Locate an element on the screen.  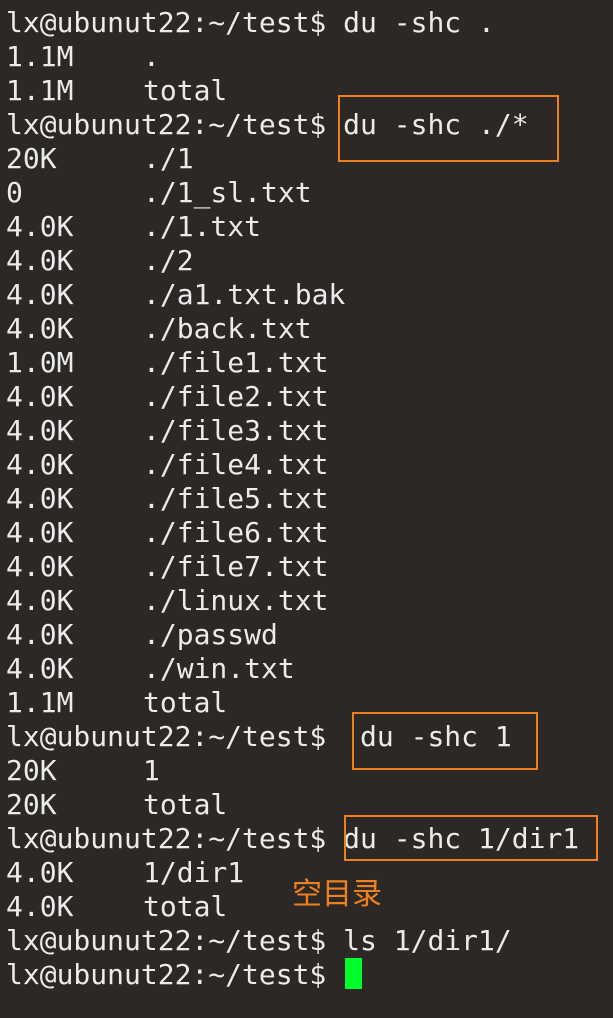
prompt-line-current: lx@ubunut22:~/test$ is located at coordinates (174, 975).